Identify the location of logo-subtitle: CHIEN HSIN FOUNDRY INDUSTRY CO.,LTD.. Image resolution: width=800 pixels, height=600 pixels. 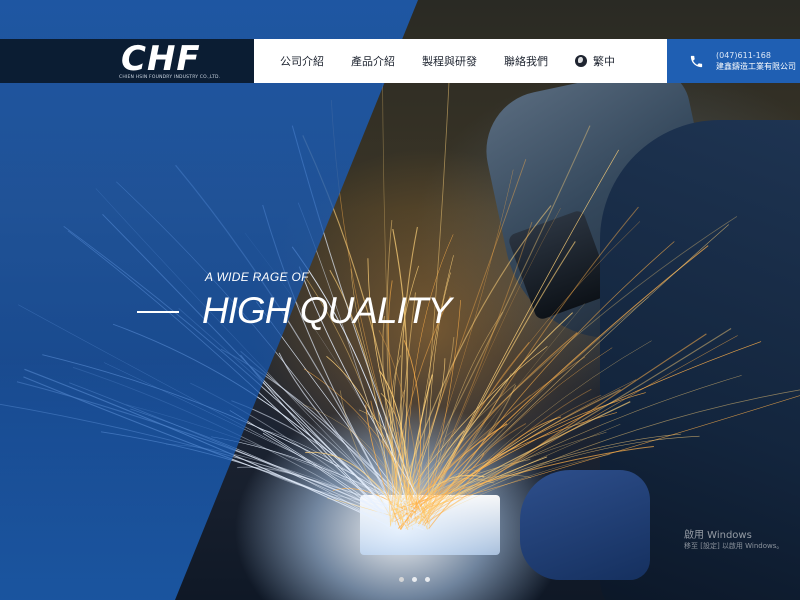
(170, 77).